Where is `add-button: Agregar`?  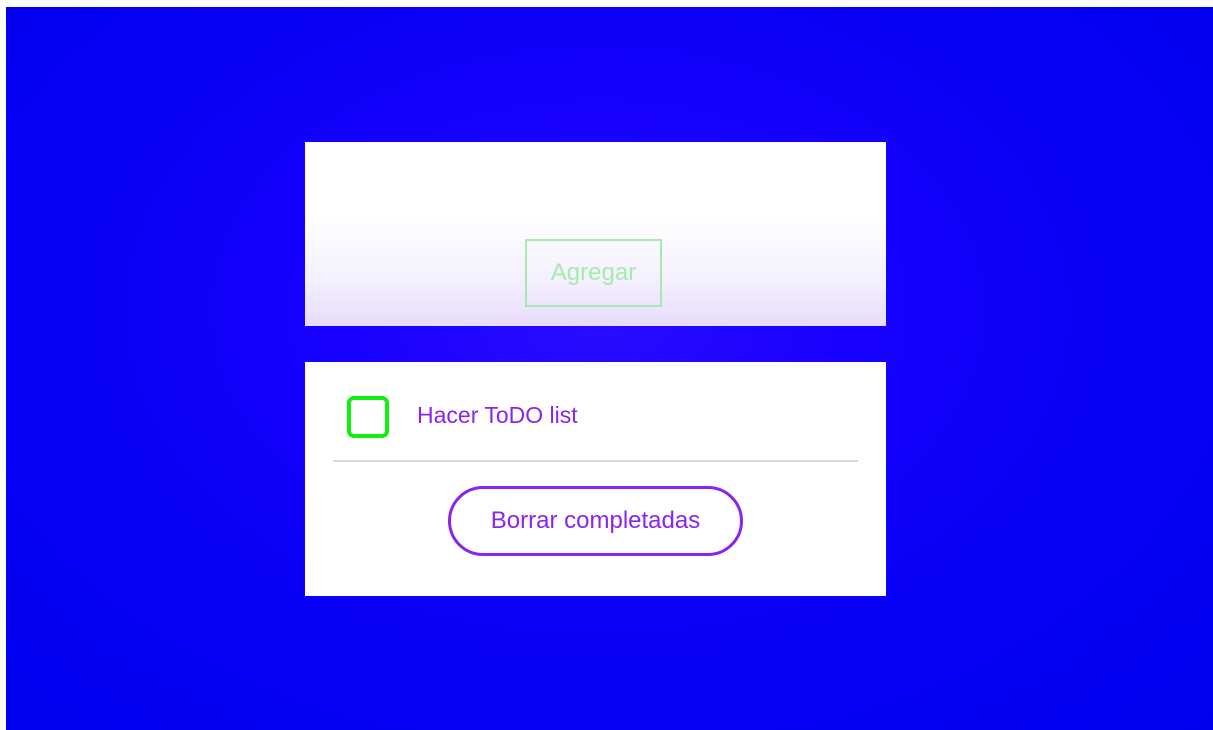
add-button: Agregar is located at coordinates (593, 273).